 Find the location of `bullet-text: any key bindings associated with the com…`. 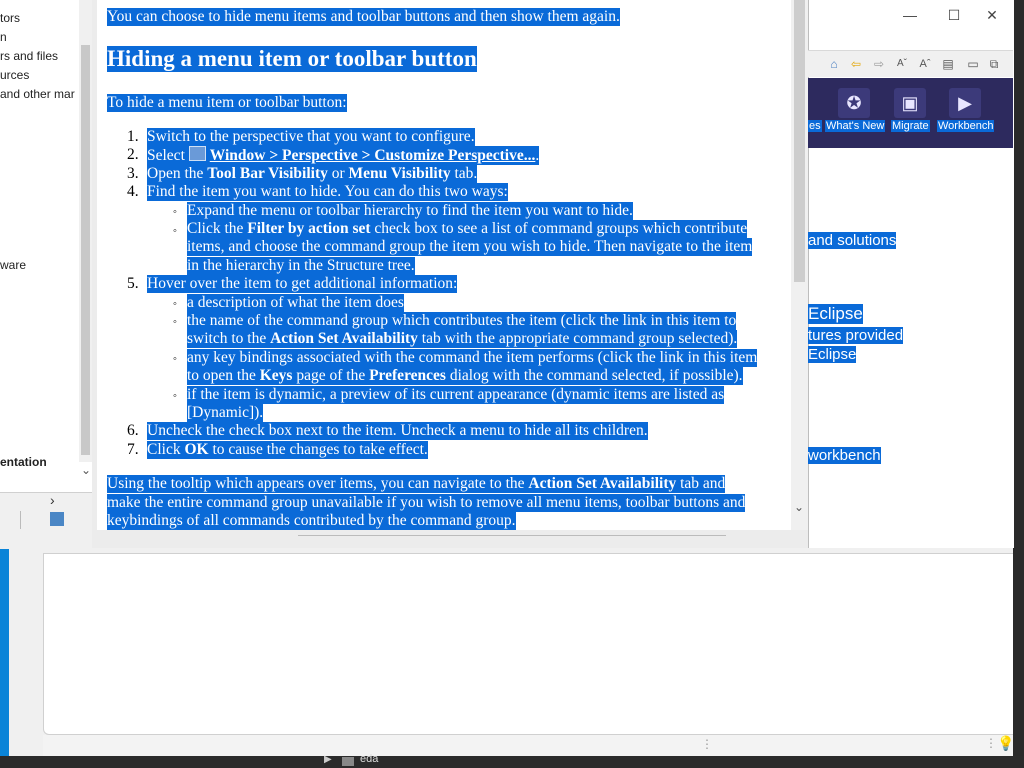

bullet-text: any key bindings associated with the com… is located at coordinates (472, 358).